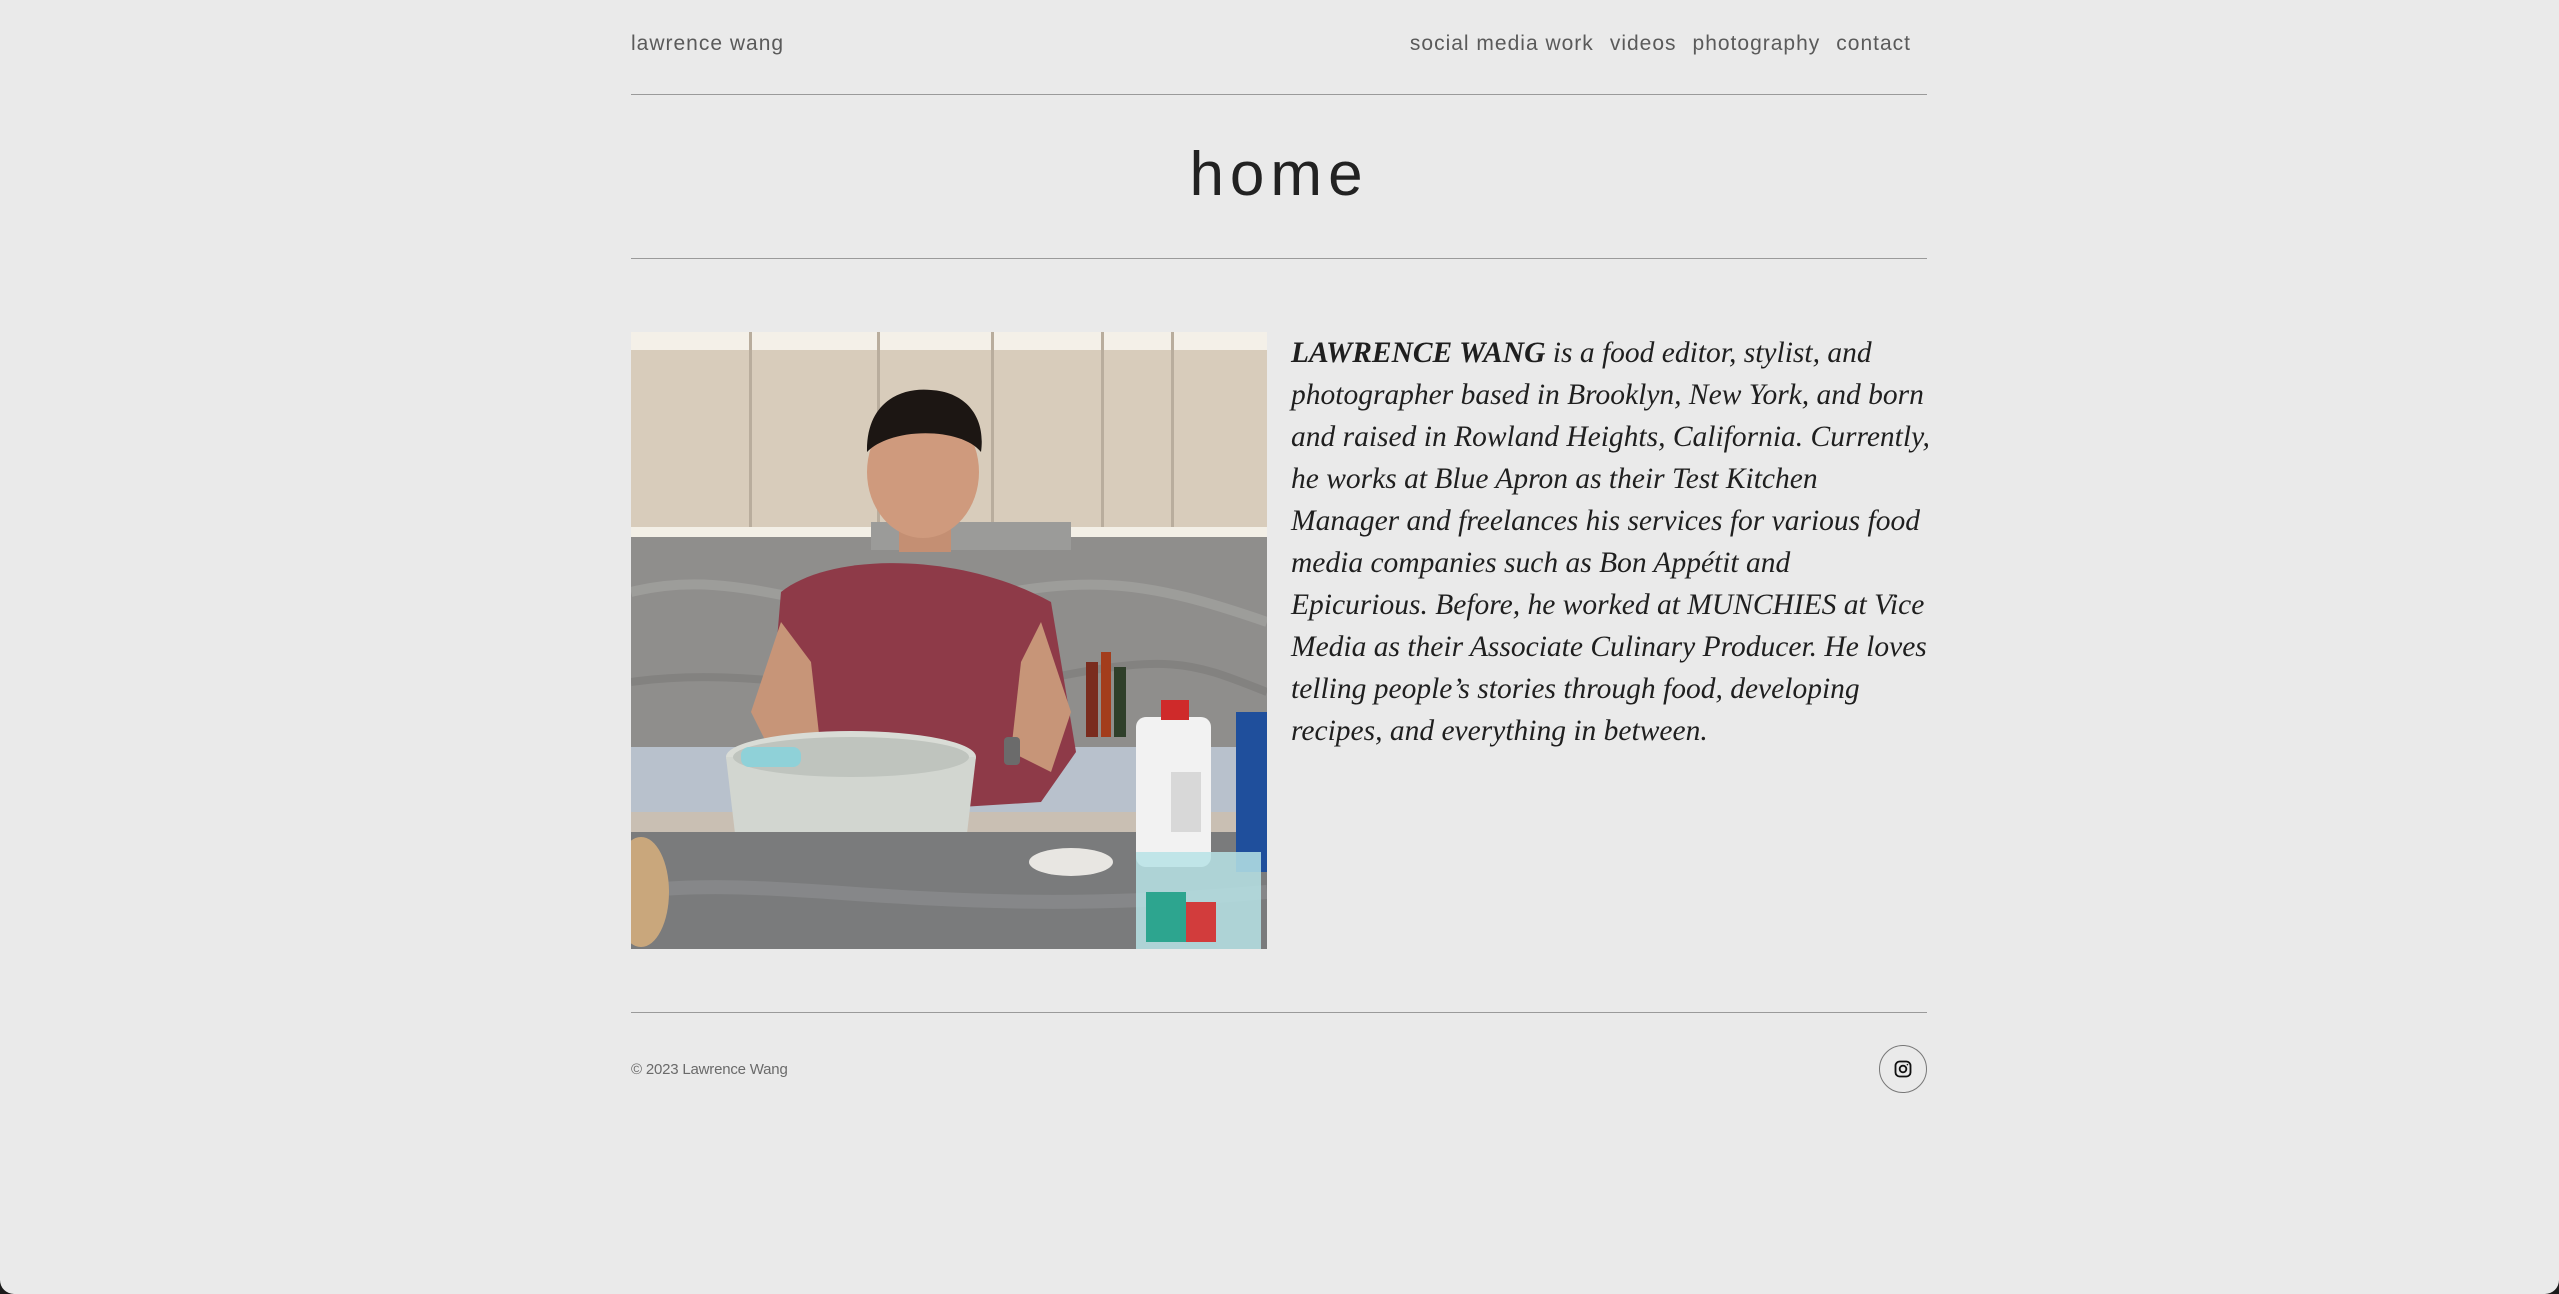  I want to click on nav-link-videos: videos, so click(1643, 44).